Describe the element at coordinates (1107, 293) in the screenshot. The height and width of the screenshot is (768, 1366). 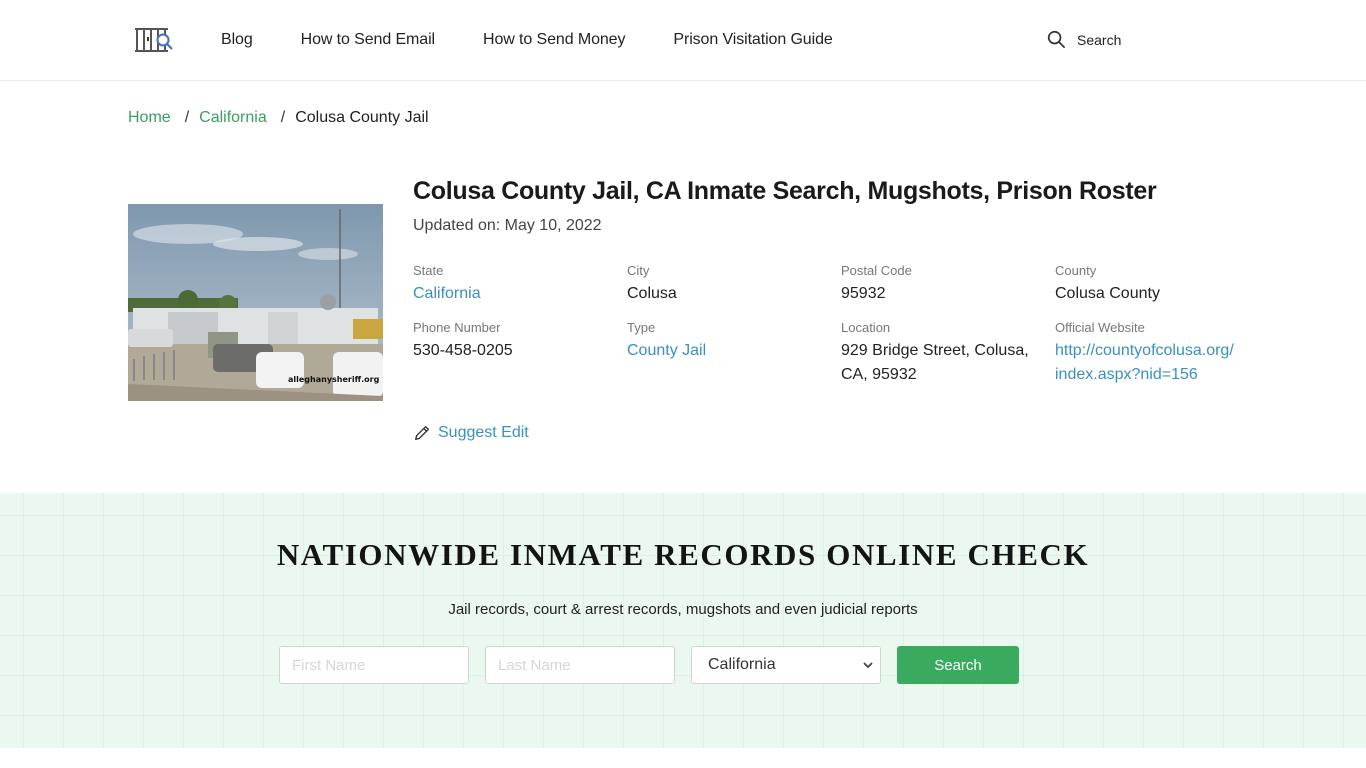
I see `info-value: Colusa County` at that location.